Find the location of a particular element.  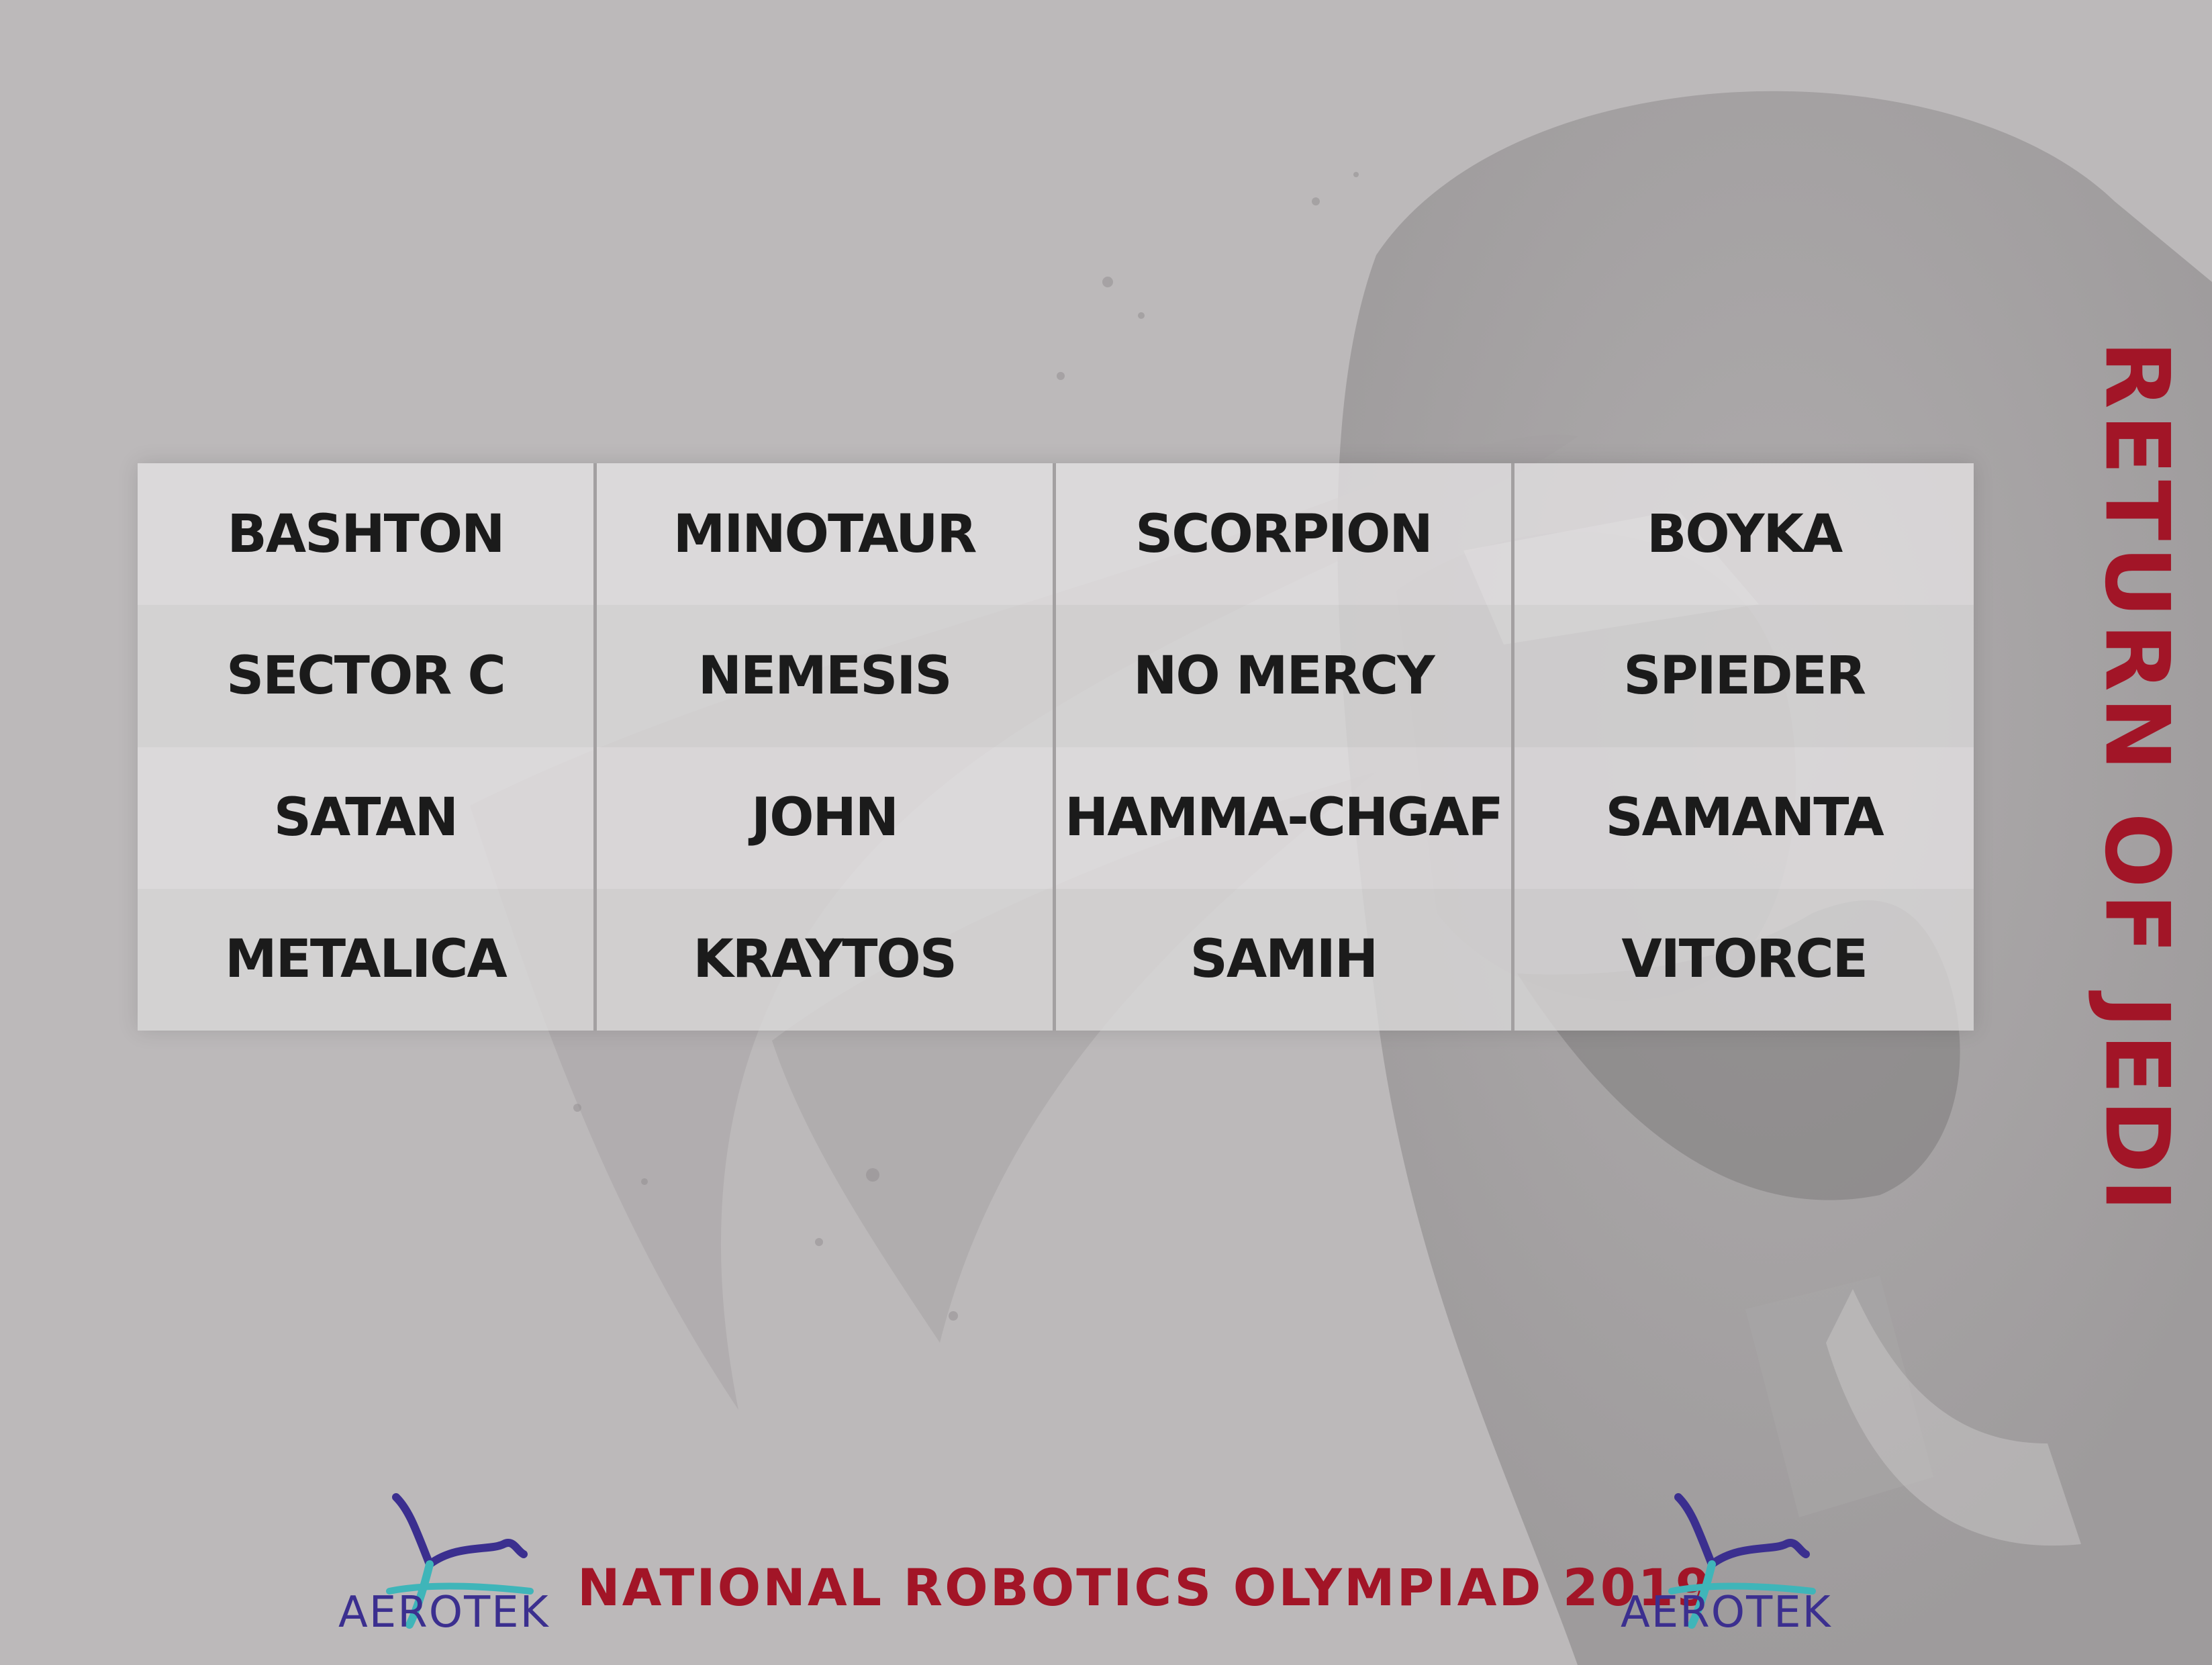

page-title: RETURN OF JEDI is located at coordinates (2137, 779).